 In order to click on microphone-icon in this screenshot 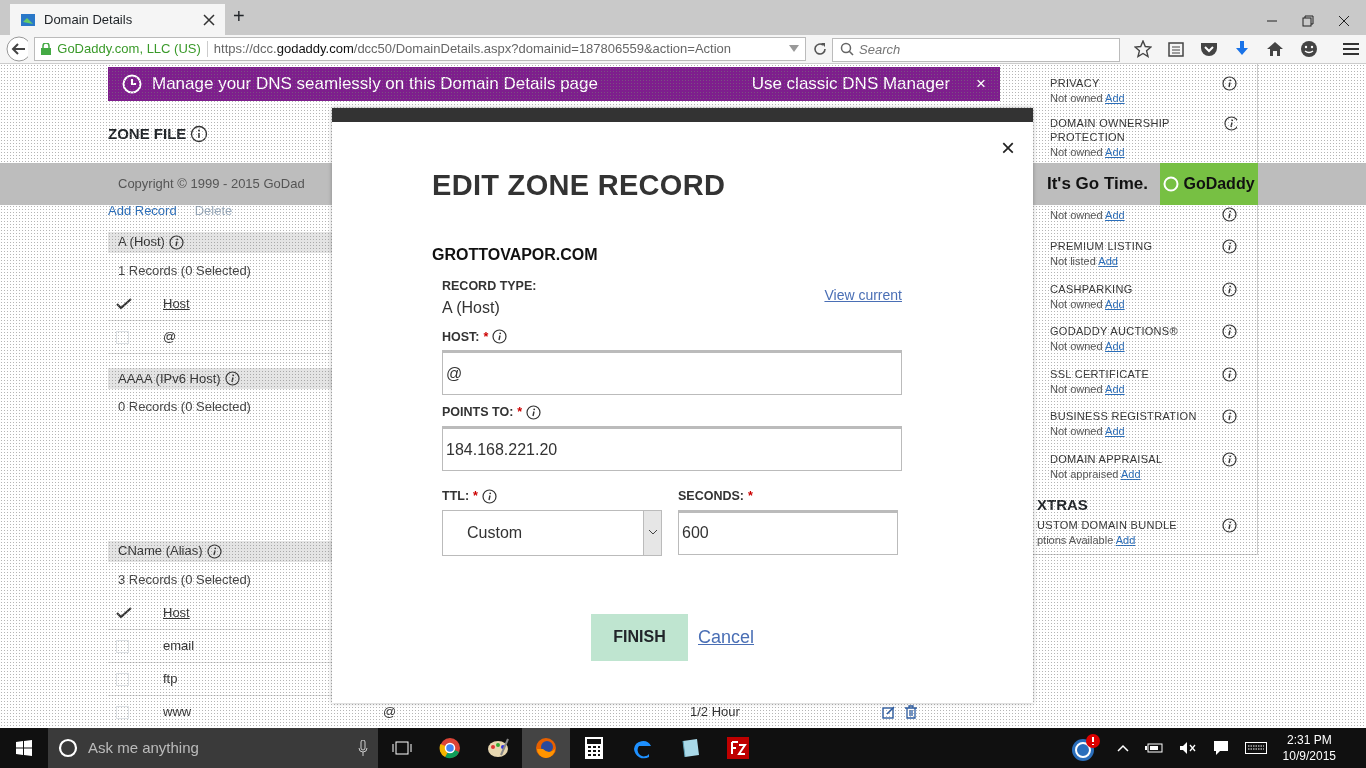, I will do `click(363, 748)`.